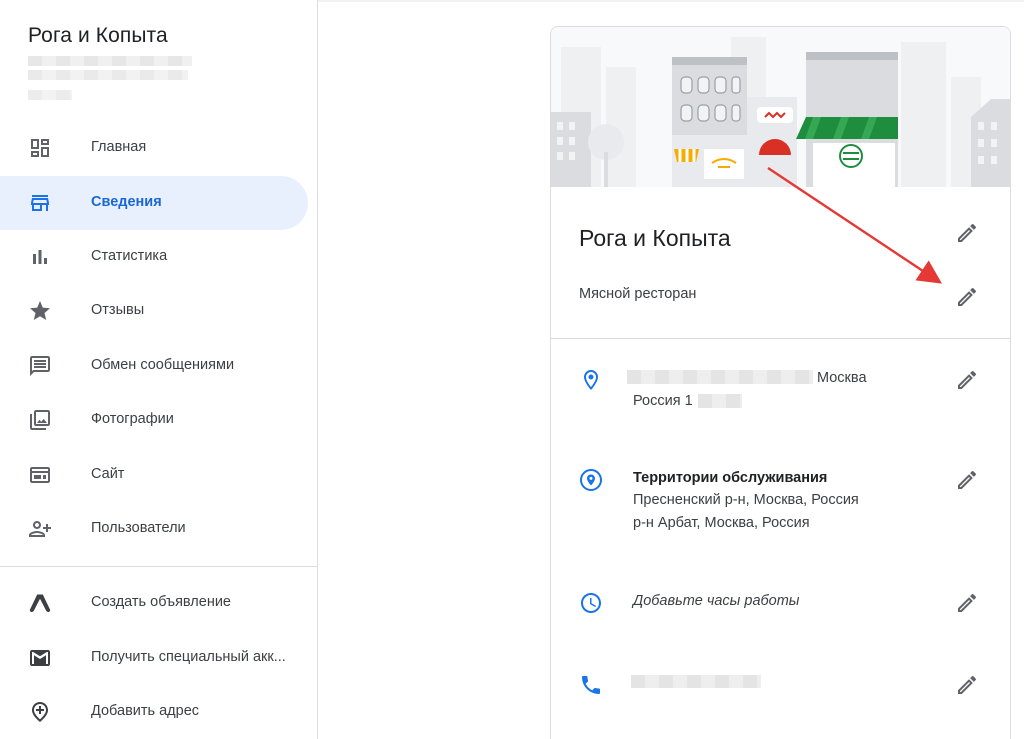  What do you see at coordinates (842, 378) in the screenshot?
I see `address-city: Москва` at bounding box center [842, 378].